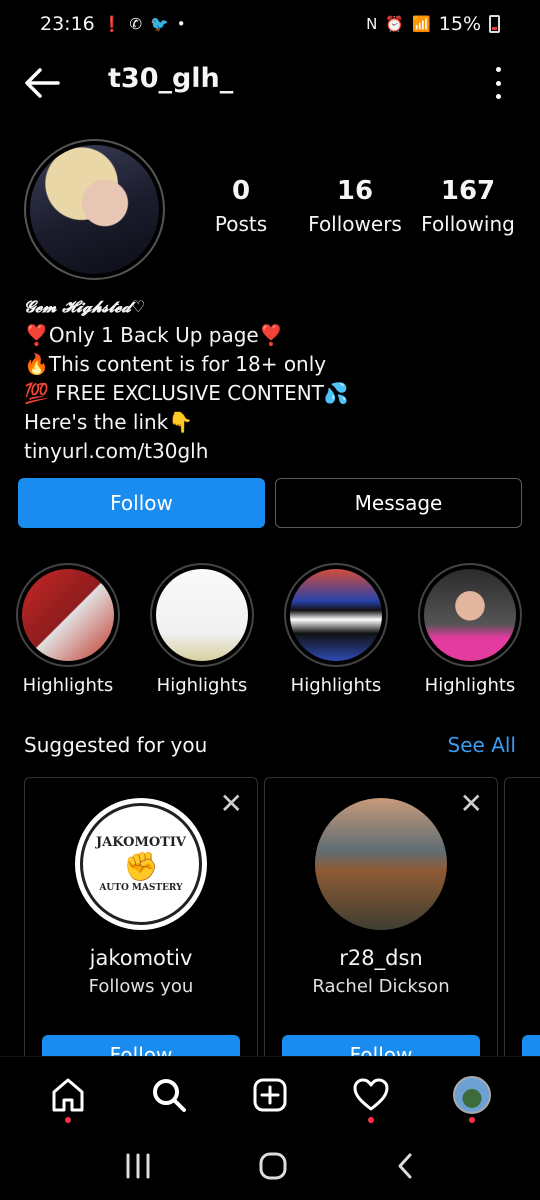 The image size is (540, 1200). I want to click on arrow-left-icon, so click(42, 83).